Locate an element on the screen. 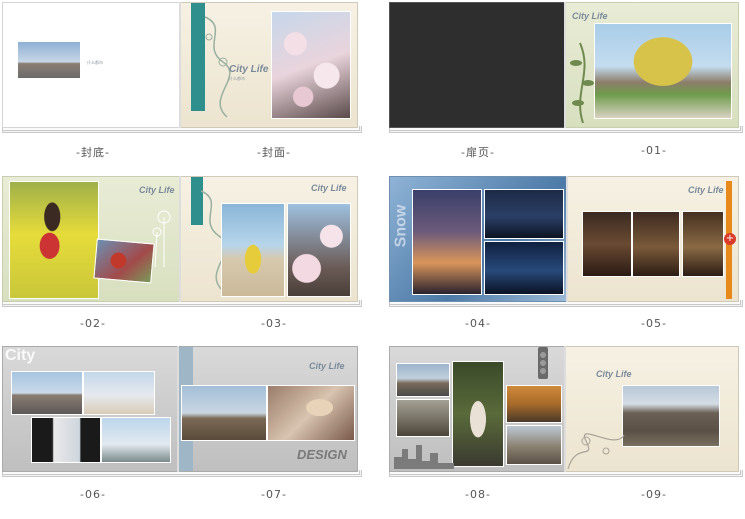 This screenshot has width=745, height=519. skyline-silhouette-icon is located at coordinates (424, 457).